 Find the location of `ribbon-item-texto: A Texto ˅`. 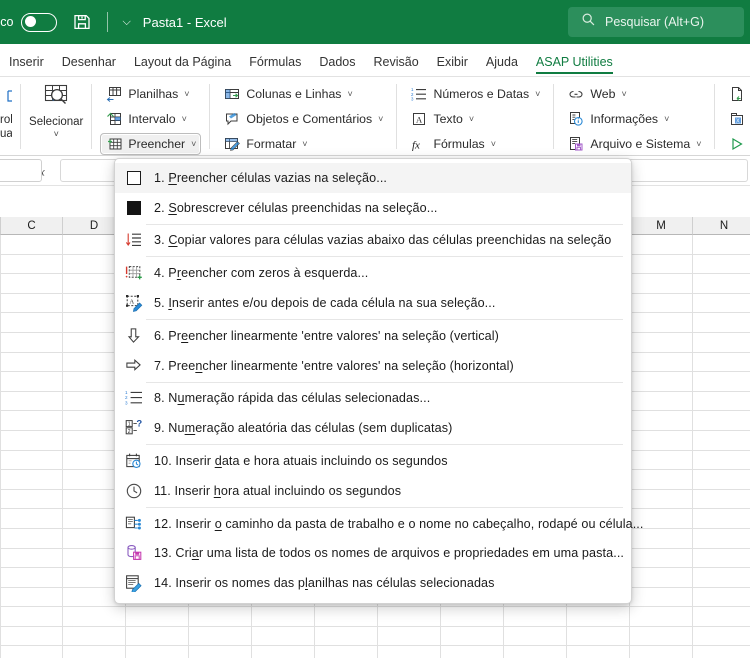

ribbon-item-texto: A Texto ˅ is located at coordinates (475, 119).